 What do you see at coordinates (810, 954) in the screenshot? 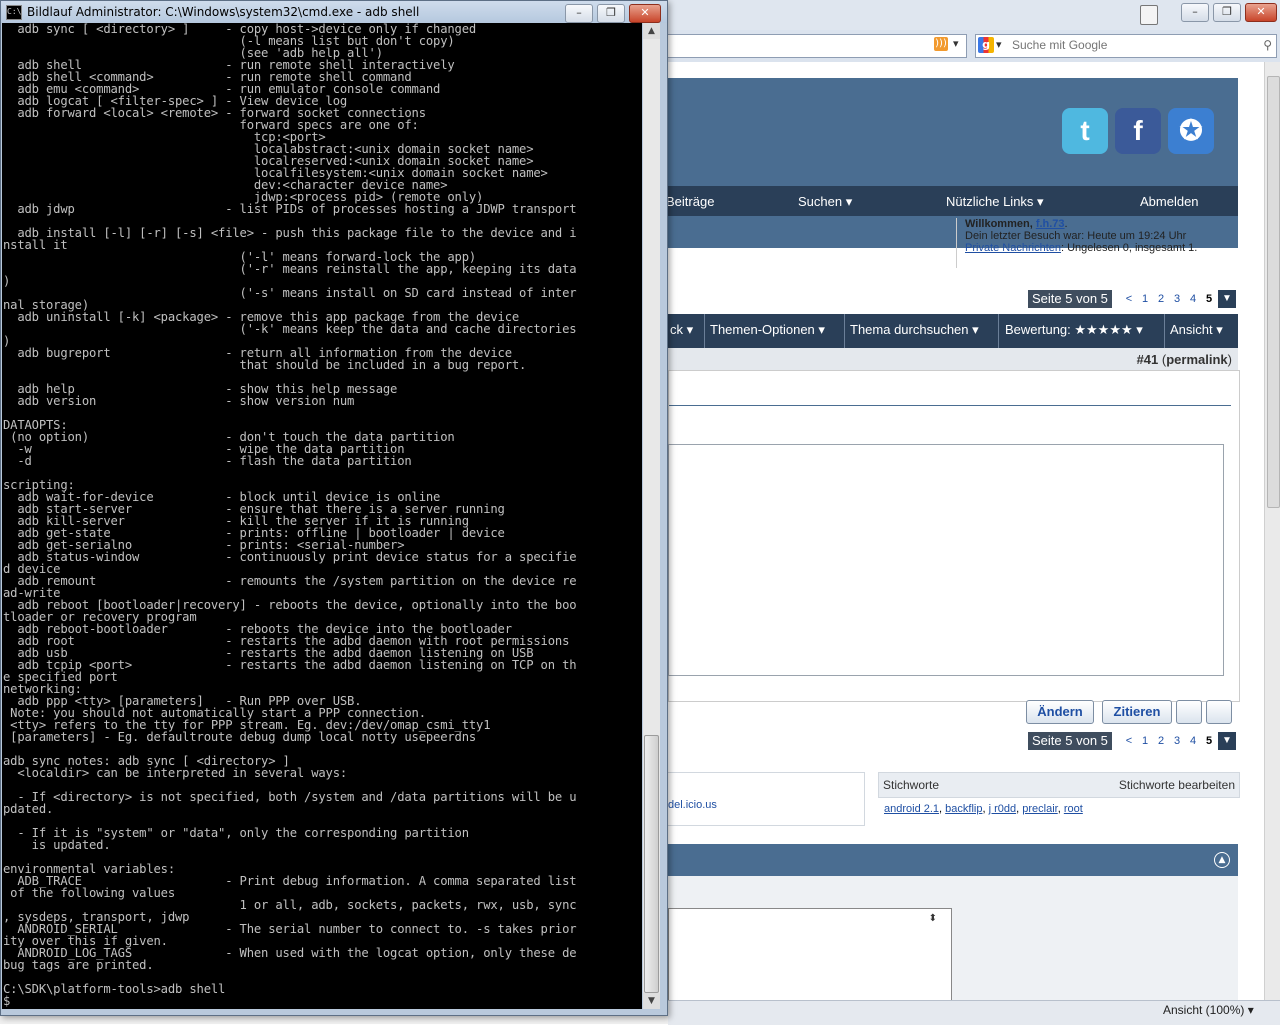
I see `select-list: ⬍` at bounding box center [810, 954].